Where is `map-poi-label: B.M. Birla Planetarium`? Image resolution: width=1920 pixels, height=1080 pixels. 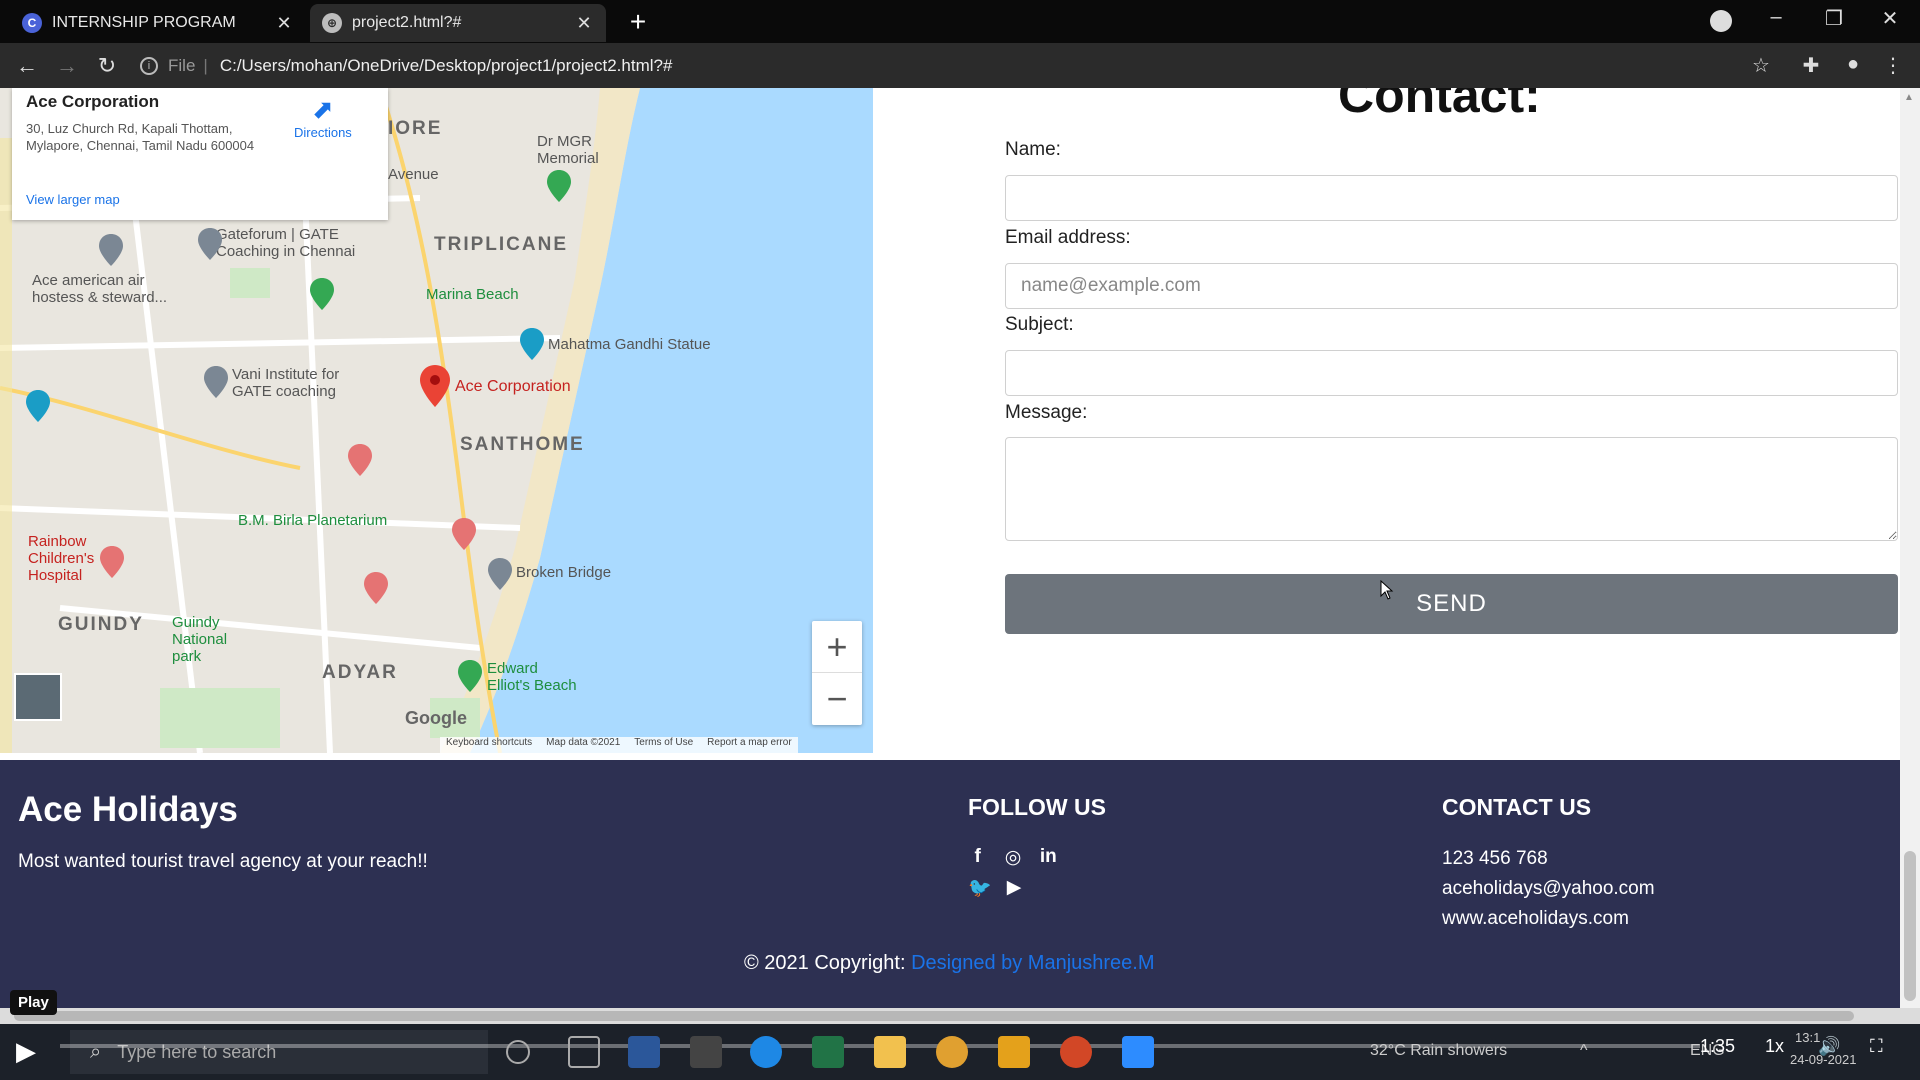 map-poi-label: B.M. Birla Planetarium is located at coordinates (313, 520).